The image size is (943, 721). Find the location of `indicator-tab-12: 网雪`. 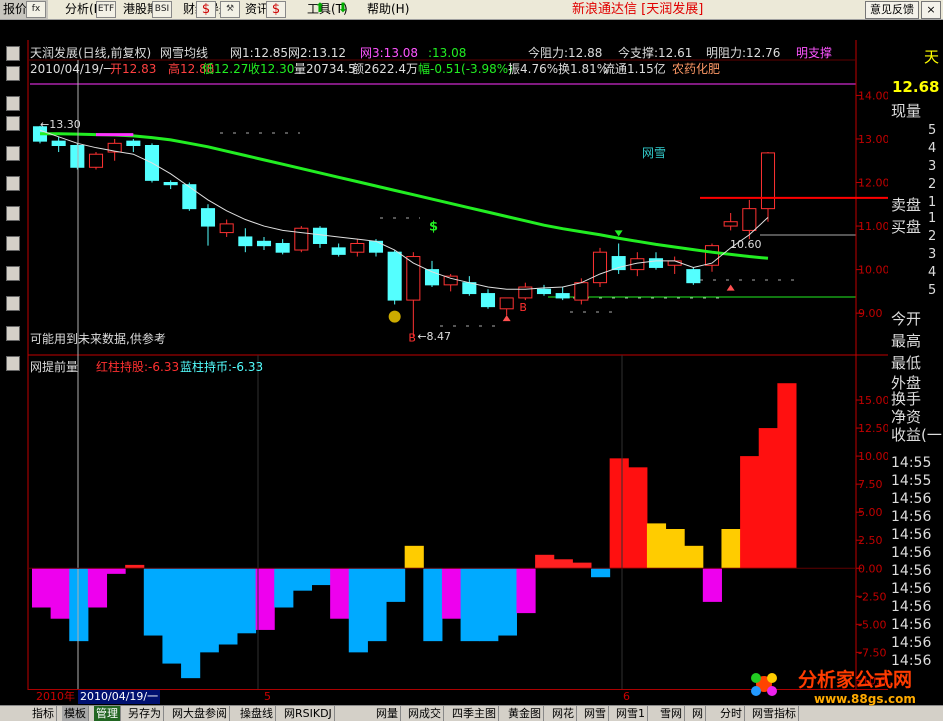

indicator-tab-12: 网雪 is located at coordinates (595, 713).